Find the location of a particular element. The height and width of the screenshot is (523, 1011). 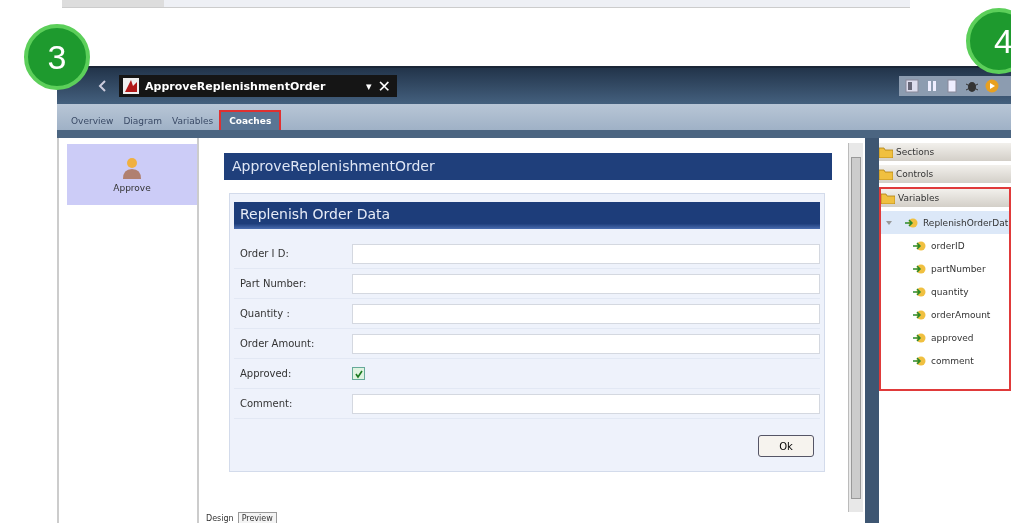

process-icon is located at coordinates (131, 86).